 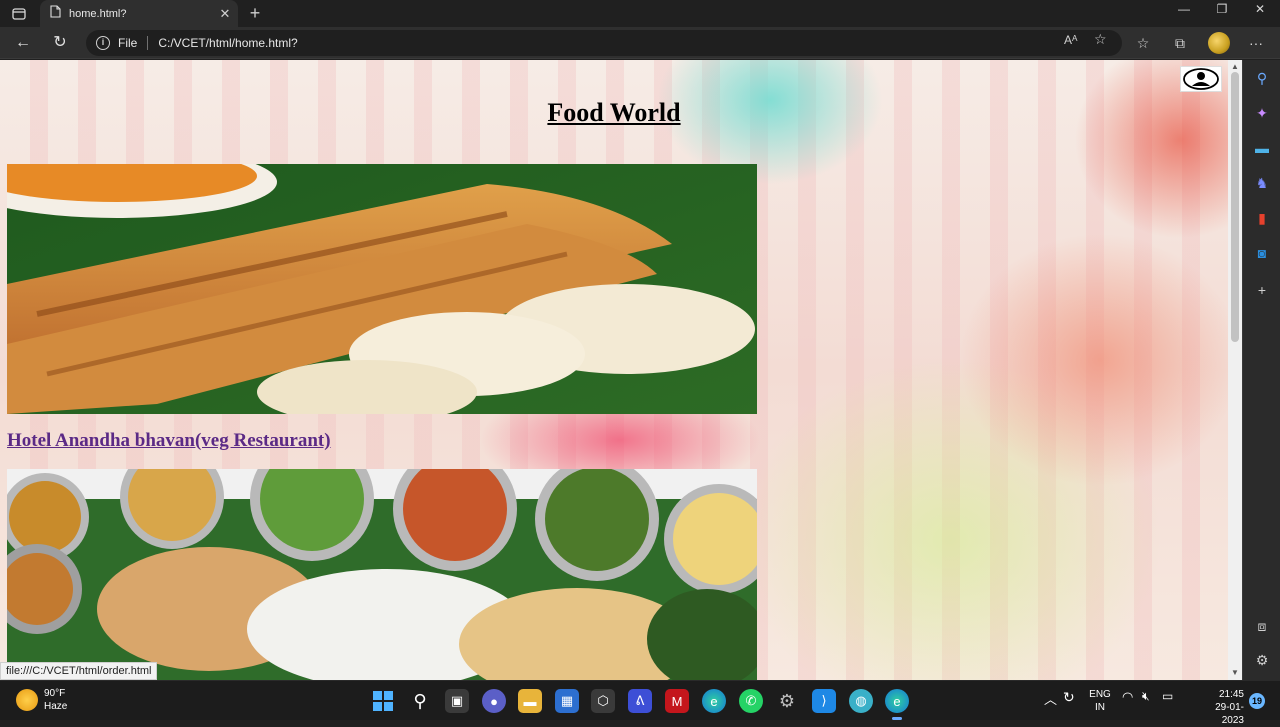 What do you see at coordinates (23, 43) in the screenshot?
I see `back-icon: ←` at bounding box center [23, 43].